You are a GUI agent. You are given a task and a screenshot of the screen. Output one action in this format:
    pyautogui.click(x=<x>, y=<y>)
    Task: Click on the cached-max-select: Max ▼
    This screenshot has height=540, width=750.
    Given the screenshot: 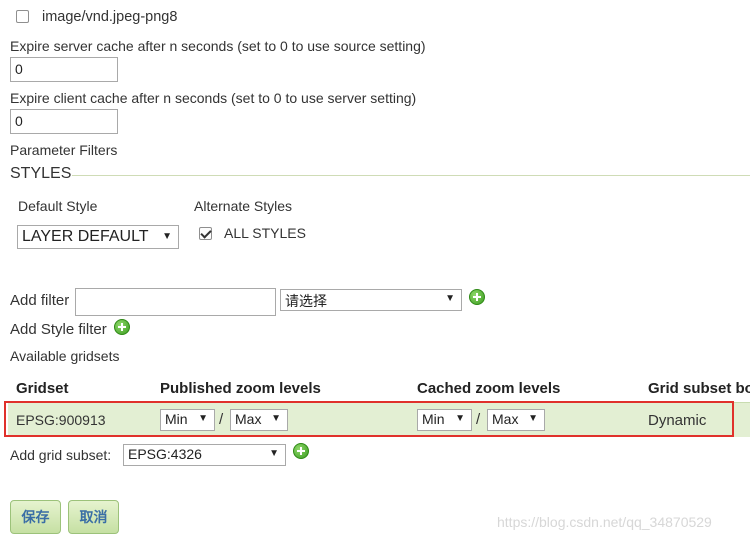 What is the action you would take?
    pyautogui.click(x=516, y=420)
    